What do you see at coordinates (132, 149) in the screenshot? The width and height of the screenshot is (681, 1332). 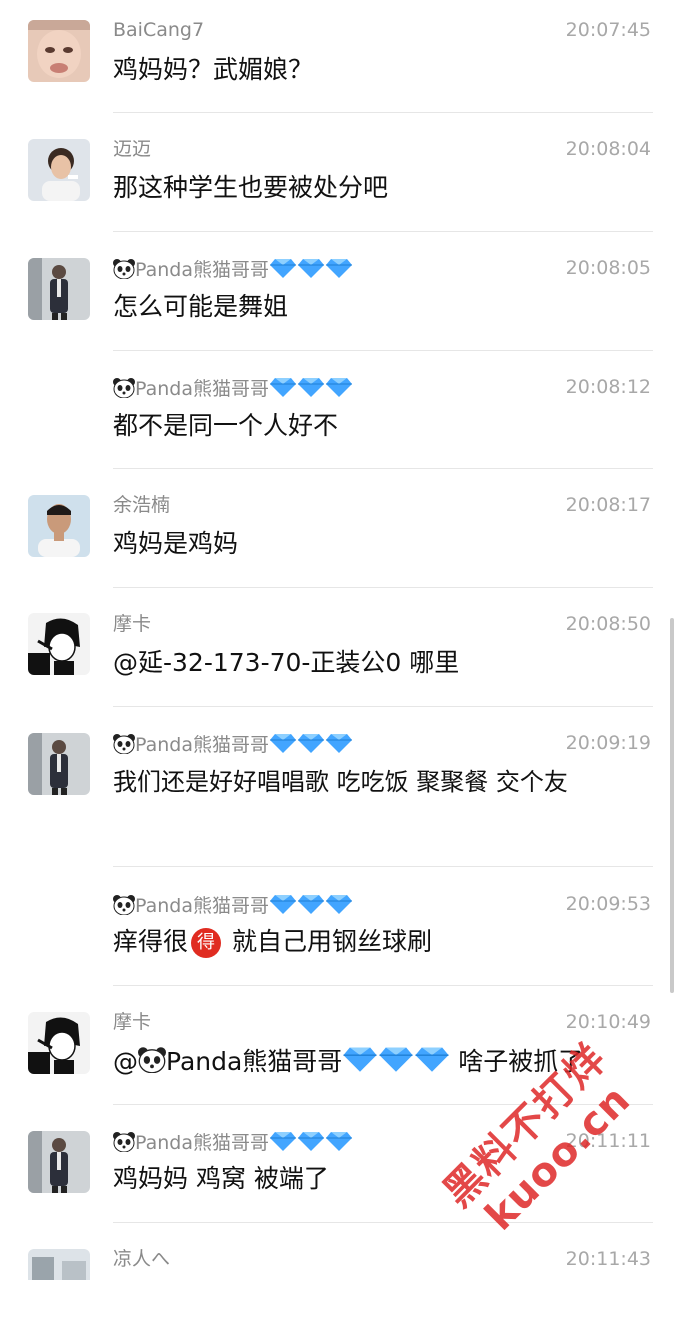 I see `sender-name: 迈迈` at bounding box center [132, 149].